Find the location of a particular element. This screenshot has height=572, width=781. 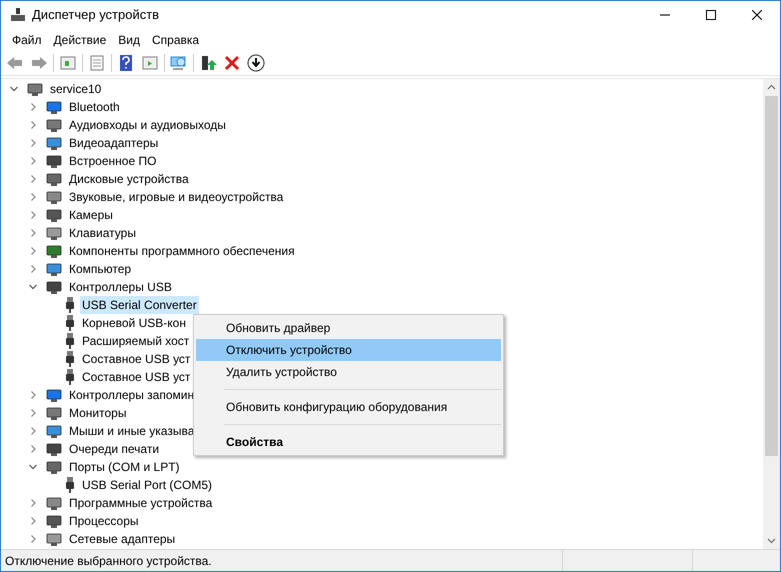

tree-item: Компьютер is located at coordinates (100, 269).